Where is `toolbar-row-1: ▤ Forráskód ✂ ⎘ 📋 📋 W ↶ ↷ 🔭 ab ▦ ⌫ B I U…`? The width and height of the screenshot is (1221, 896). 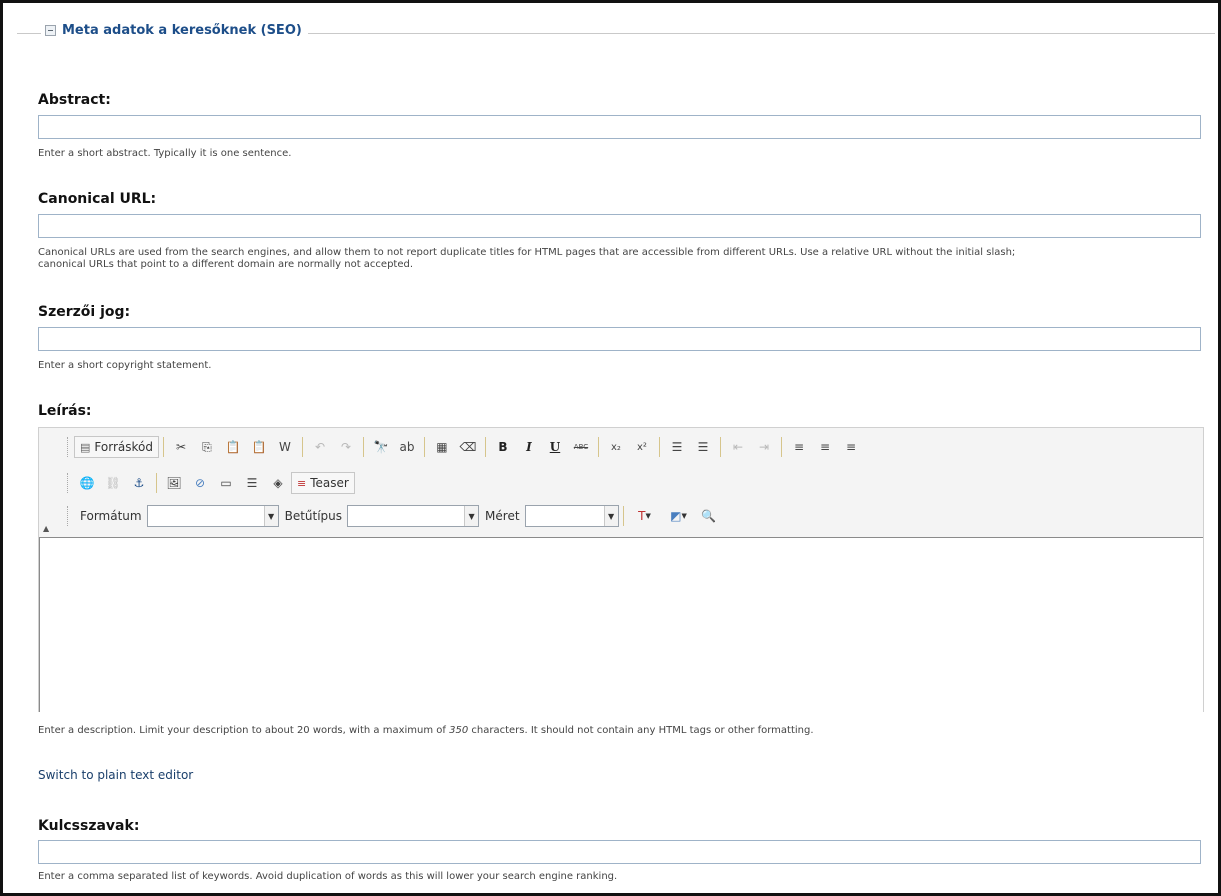 toolbar-row-1: ▤ Forráskód ✂ ⎘ 📋 📋 W ↶ ↷ 🔭 ab ▦ ⌫ B I U… is located at coordinates (465, 447).